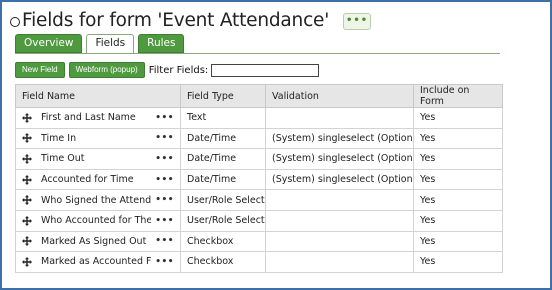 The width and height of the screenshot is (552, 290). I want to click on field-name: Marked As Signed Out, so click(96, 241).